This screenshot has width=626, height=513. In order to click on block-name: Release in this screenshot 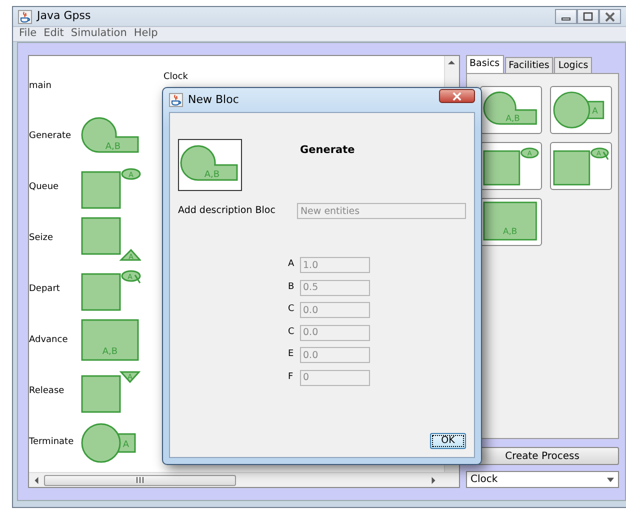, I will do `click(47, 391)`.